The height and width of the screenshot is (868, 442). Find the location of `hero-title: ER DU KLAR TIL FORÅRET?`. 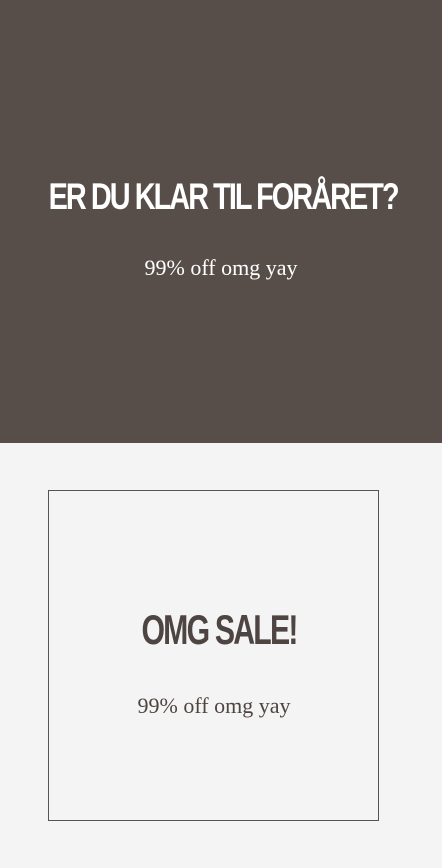

hero-title: ER DU KLAR TIL FORÅRET? is located at coordinates (224, 196).